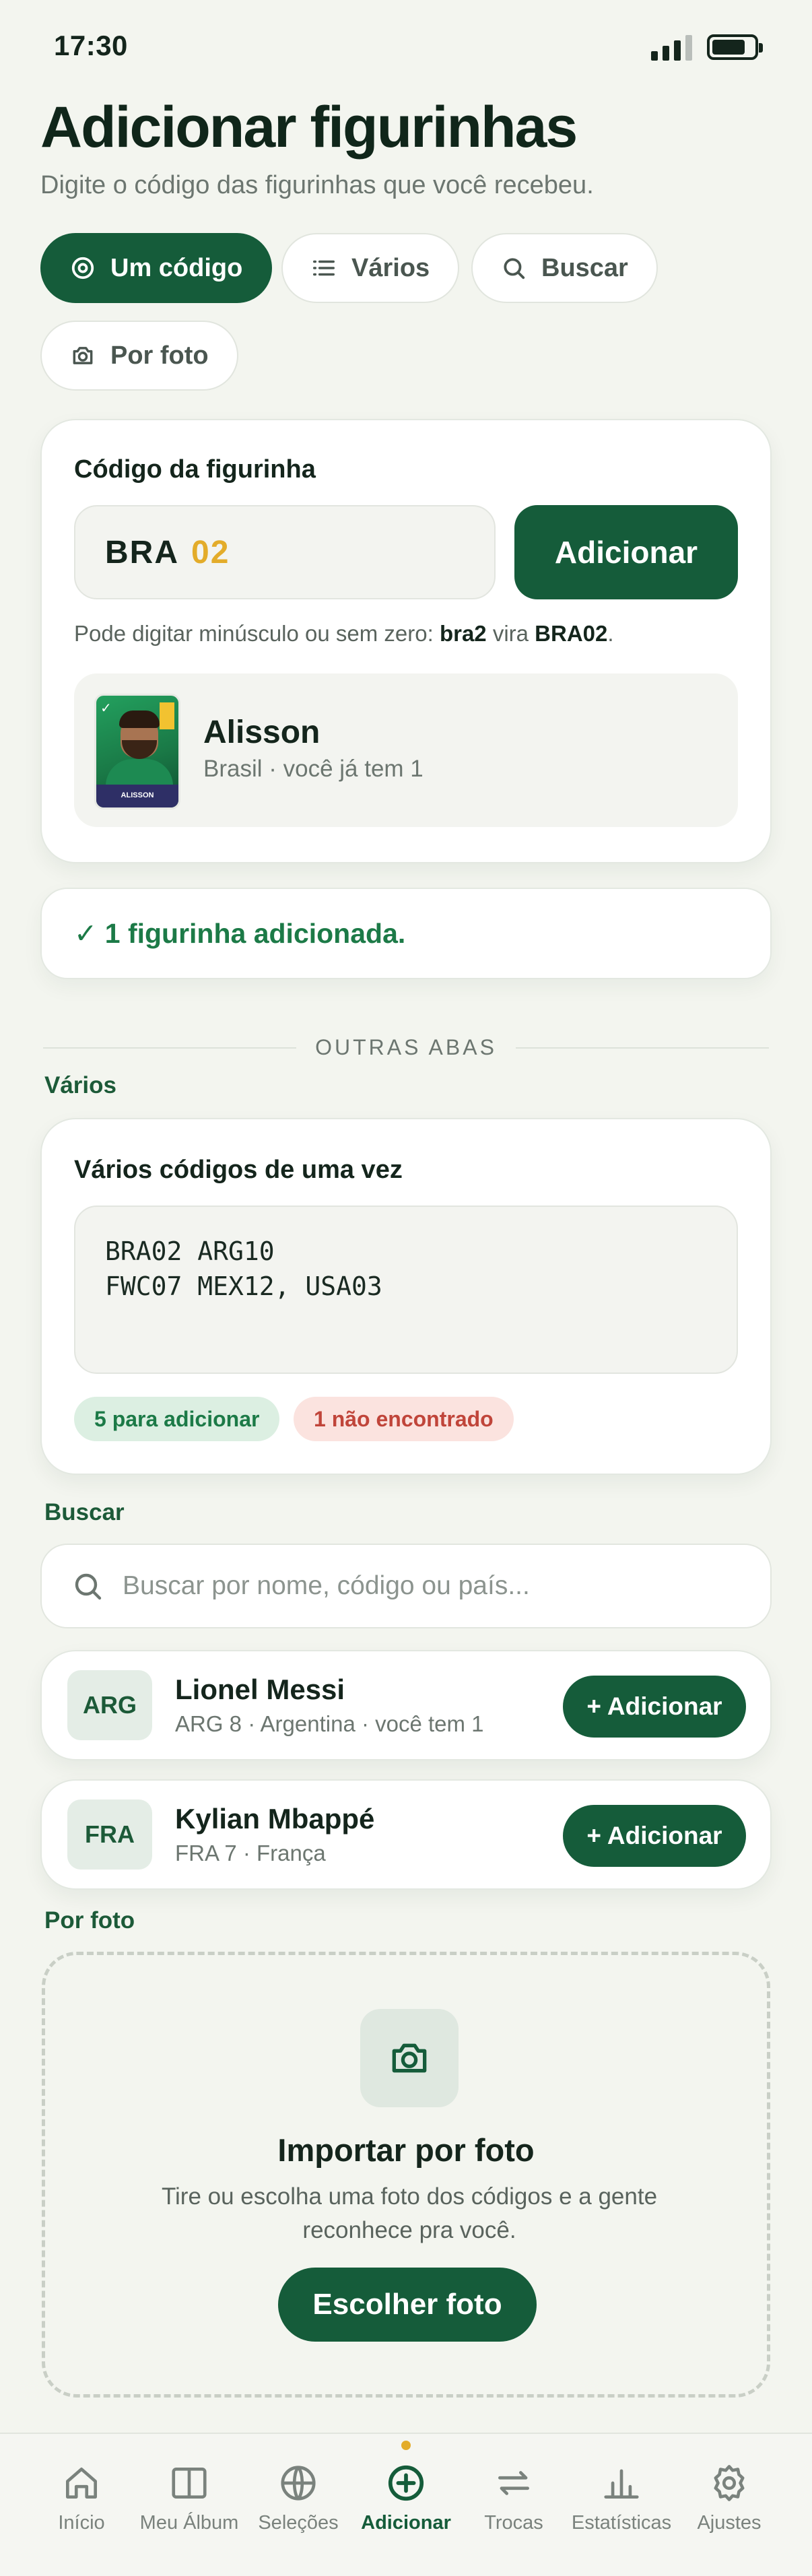  I want to click on nav-label: Estatísticas, so click(621, 2523).